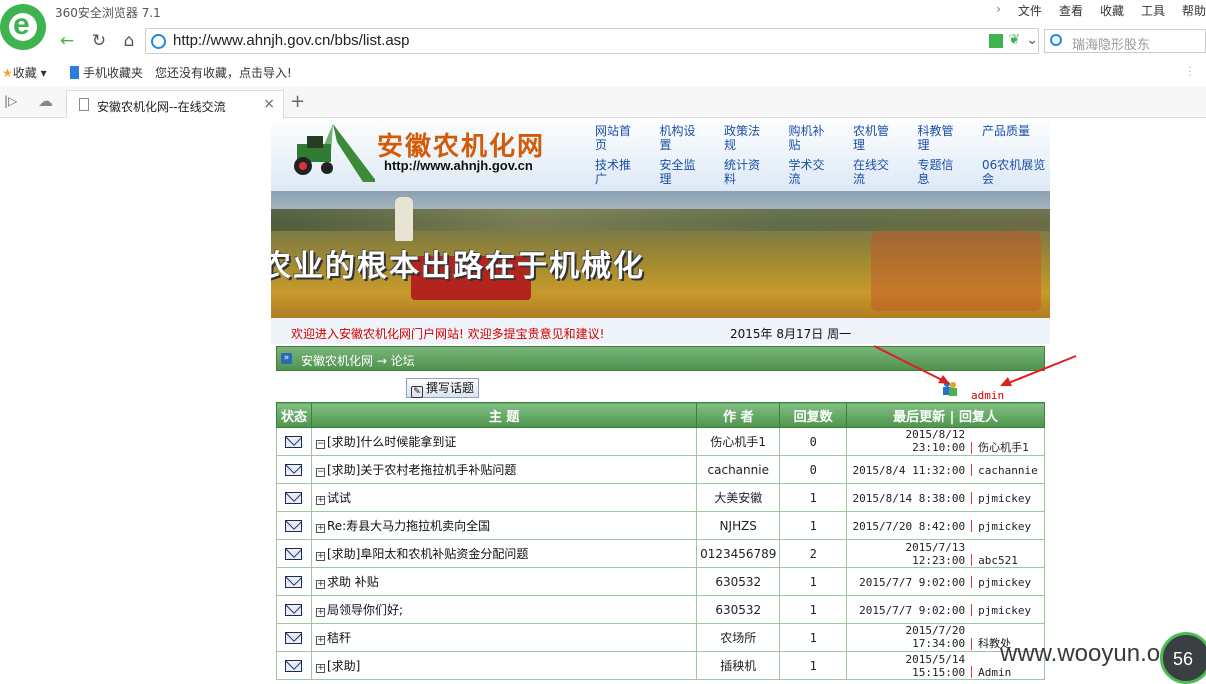 The width and height of the screenshot is (1206, 684). Describe the element at coordinates (747, 138) in the screenshot. I see `nav-policy: 政策法规` at that location.